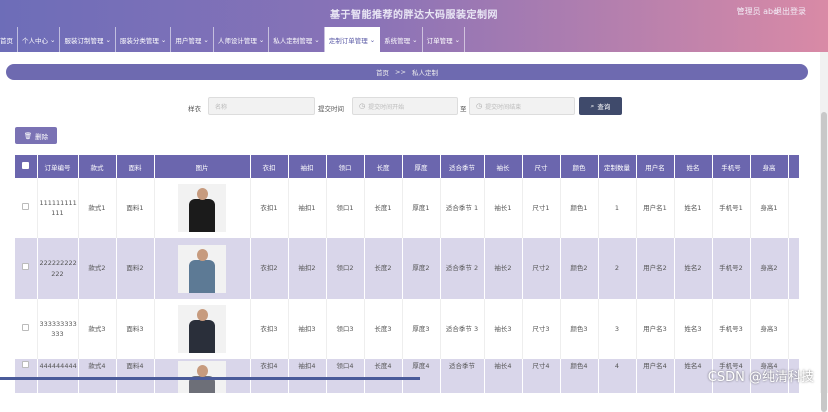  I want to click on breadcrumb-home: 首页, so click(382, 72).